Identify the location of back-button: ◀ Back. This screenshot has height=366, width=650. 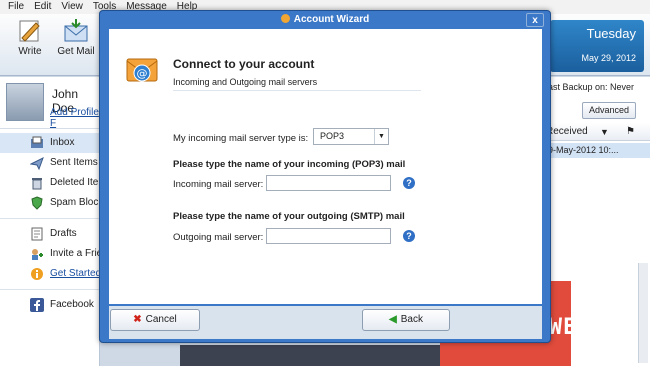
(406, 320).